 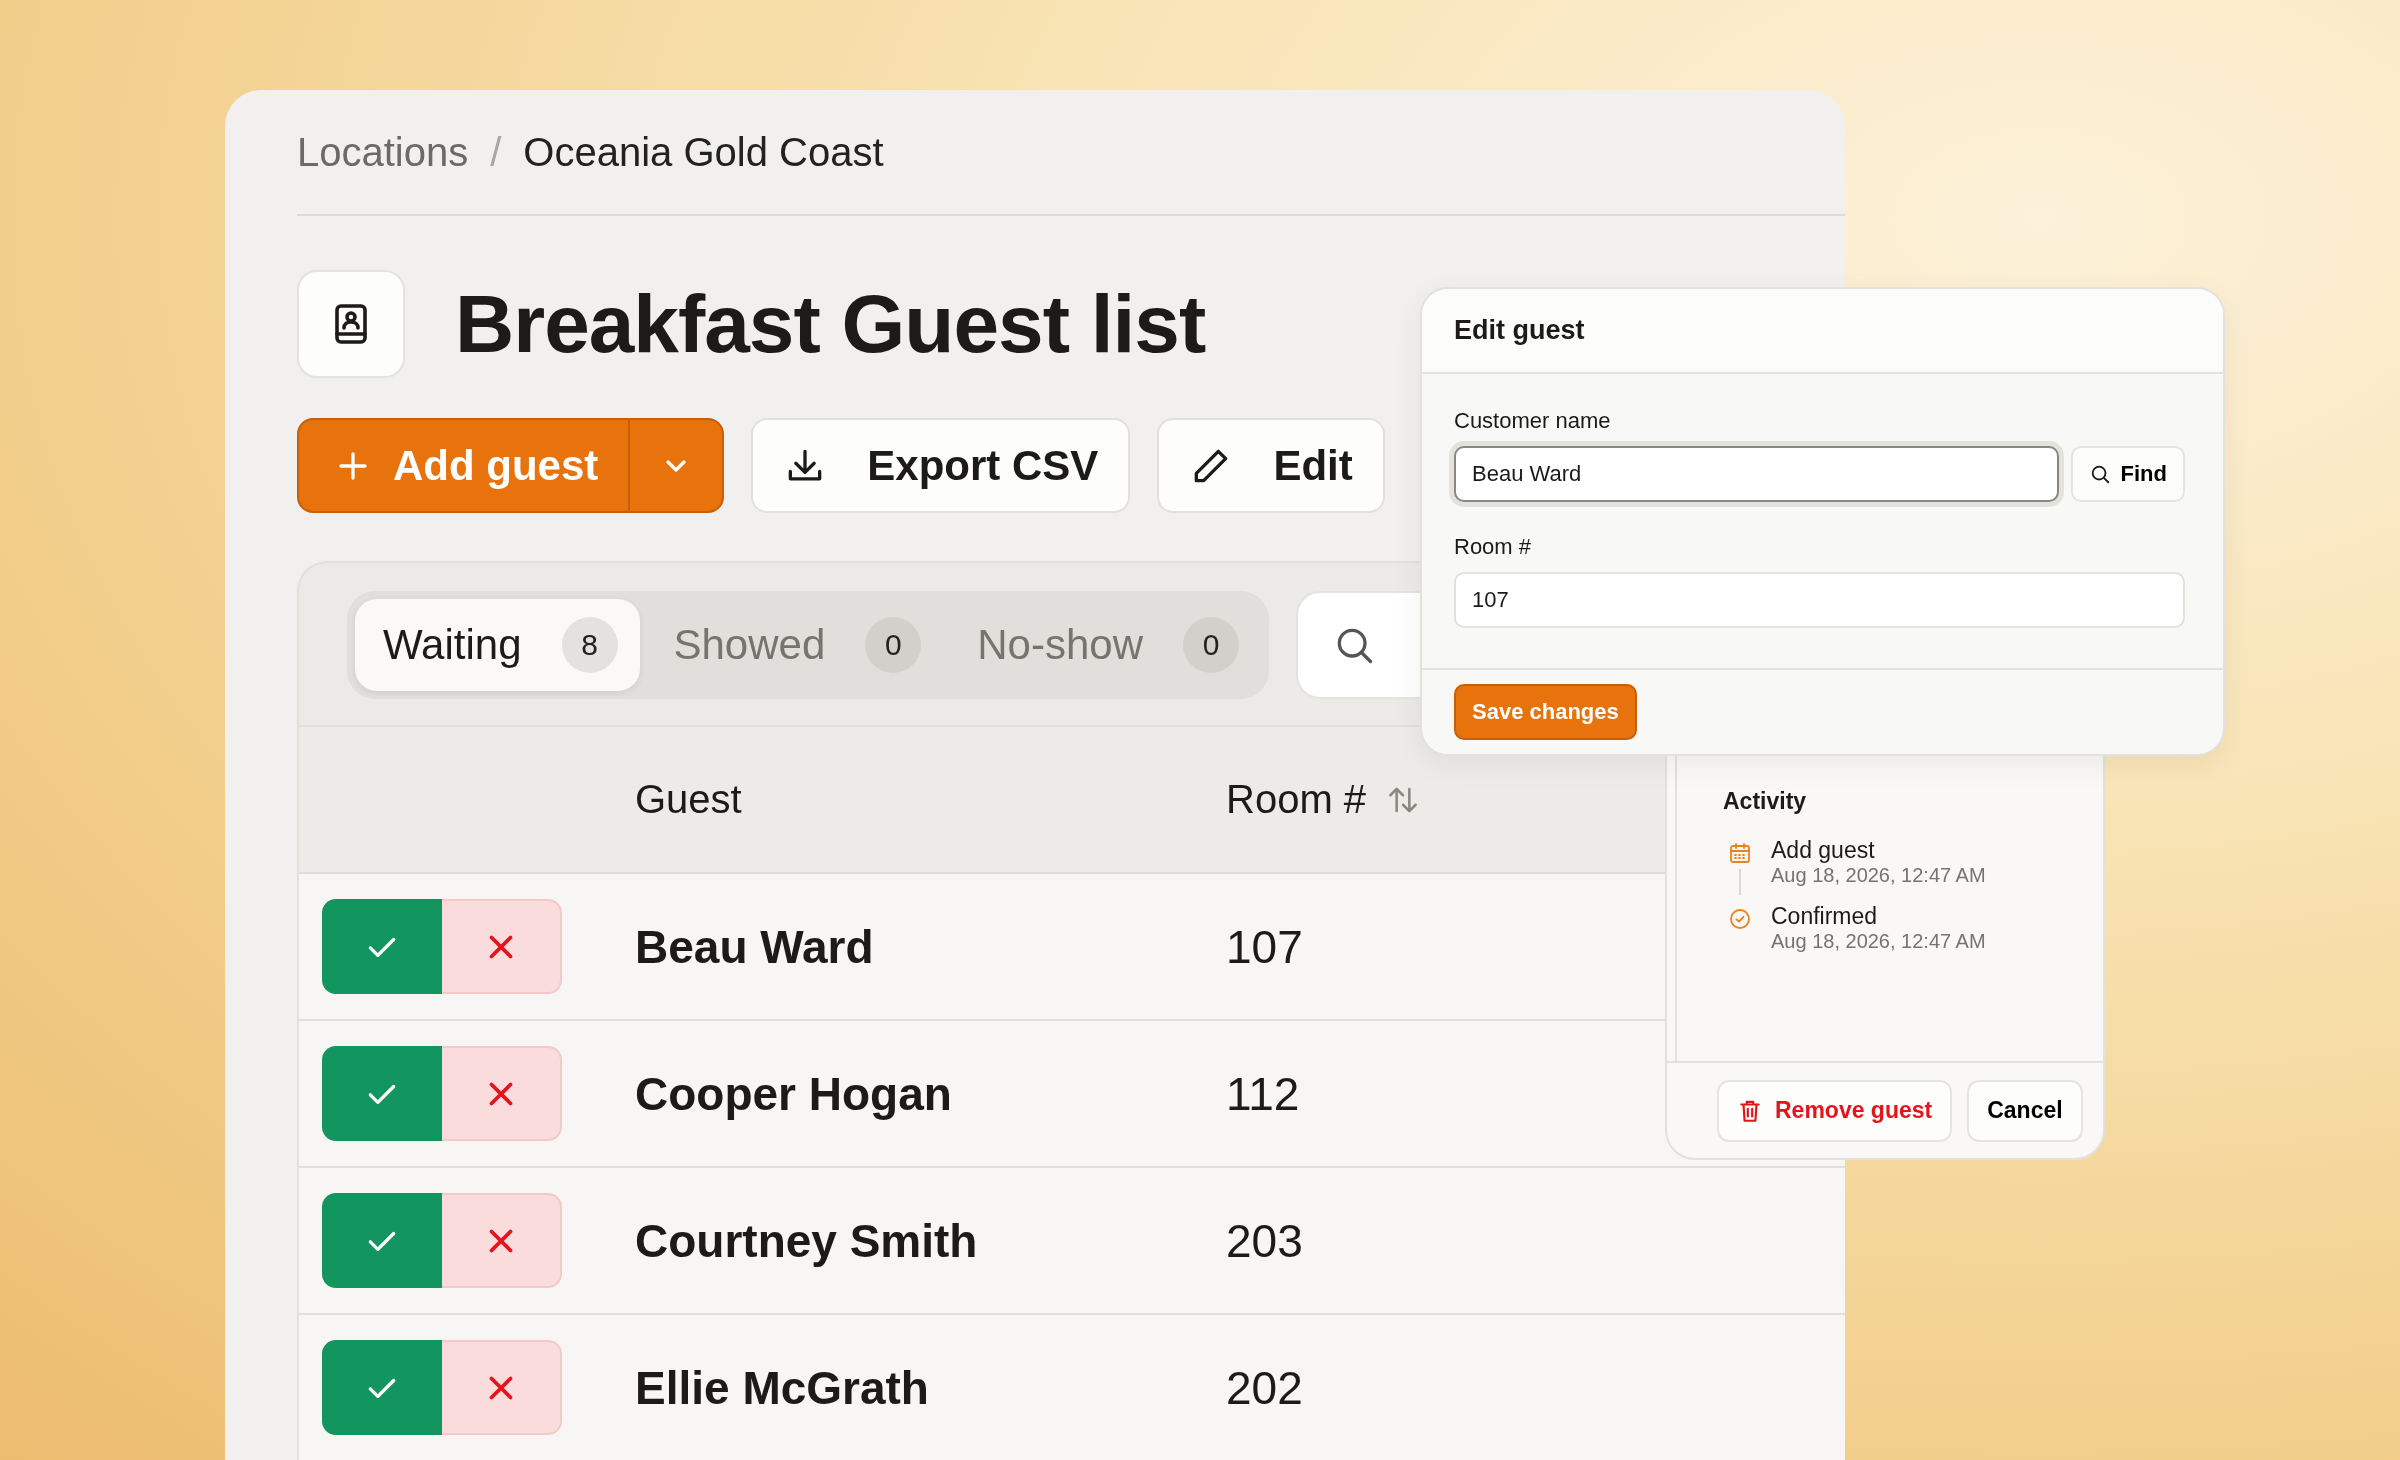 What do you see at coordinates (794, 645) in the screenshot?
I see `status-tab: Showed 0` at bounding box center [794, 645].